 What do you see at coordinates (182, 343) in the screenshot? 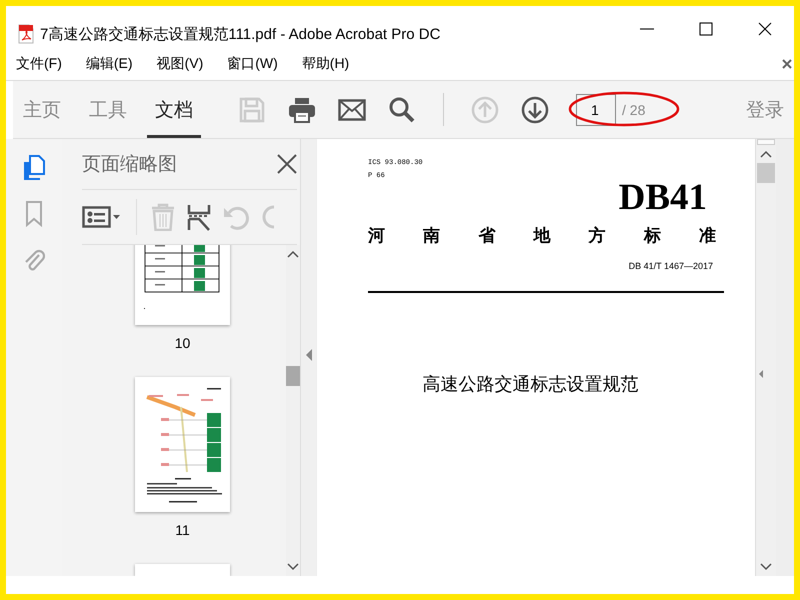
I see `page-number: 10` at bounding box center [182, 343].